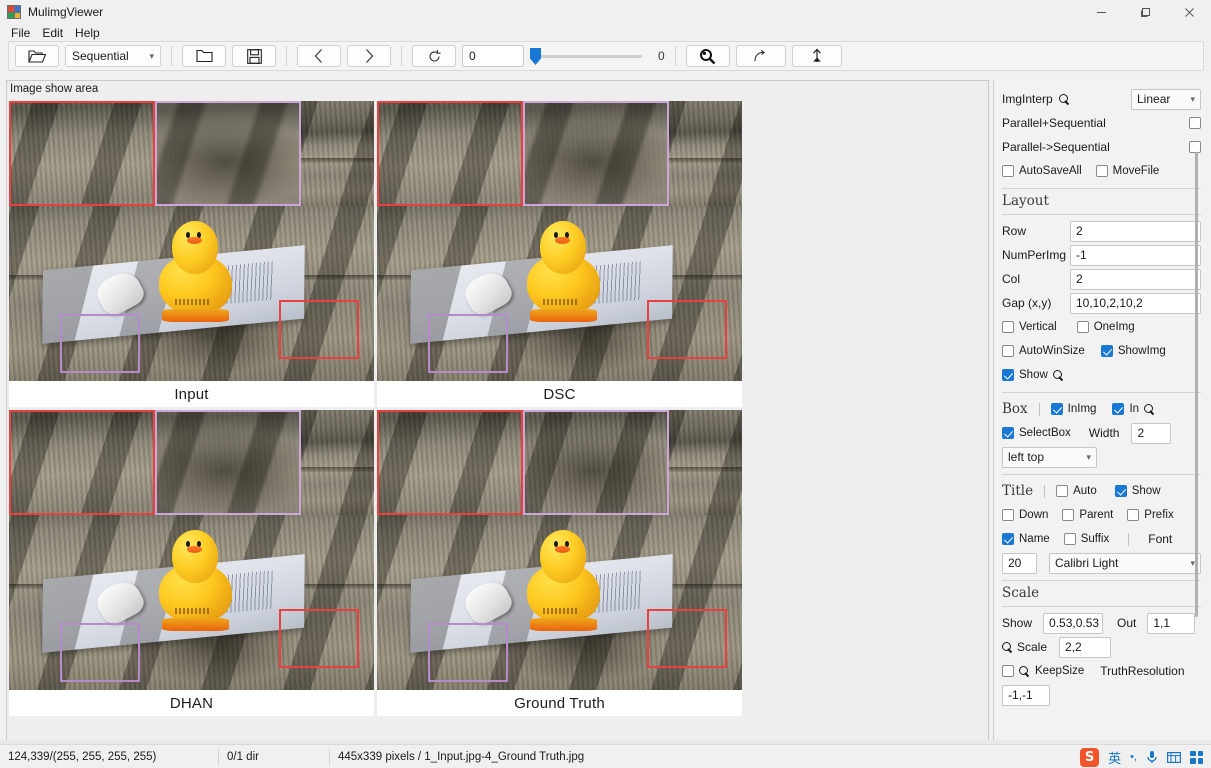  What do you see at coordinates (54, 33) in the screenshot?
I see `menu-edit: Edit` at bounding box center [54, 33].